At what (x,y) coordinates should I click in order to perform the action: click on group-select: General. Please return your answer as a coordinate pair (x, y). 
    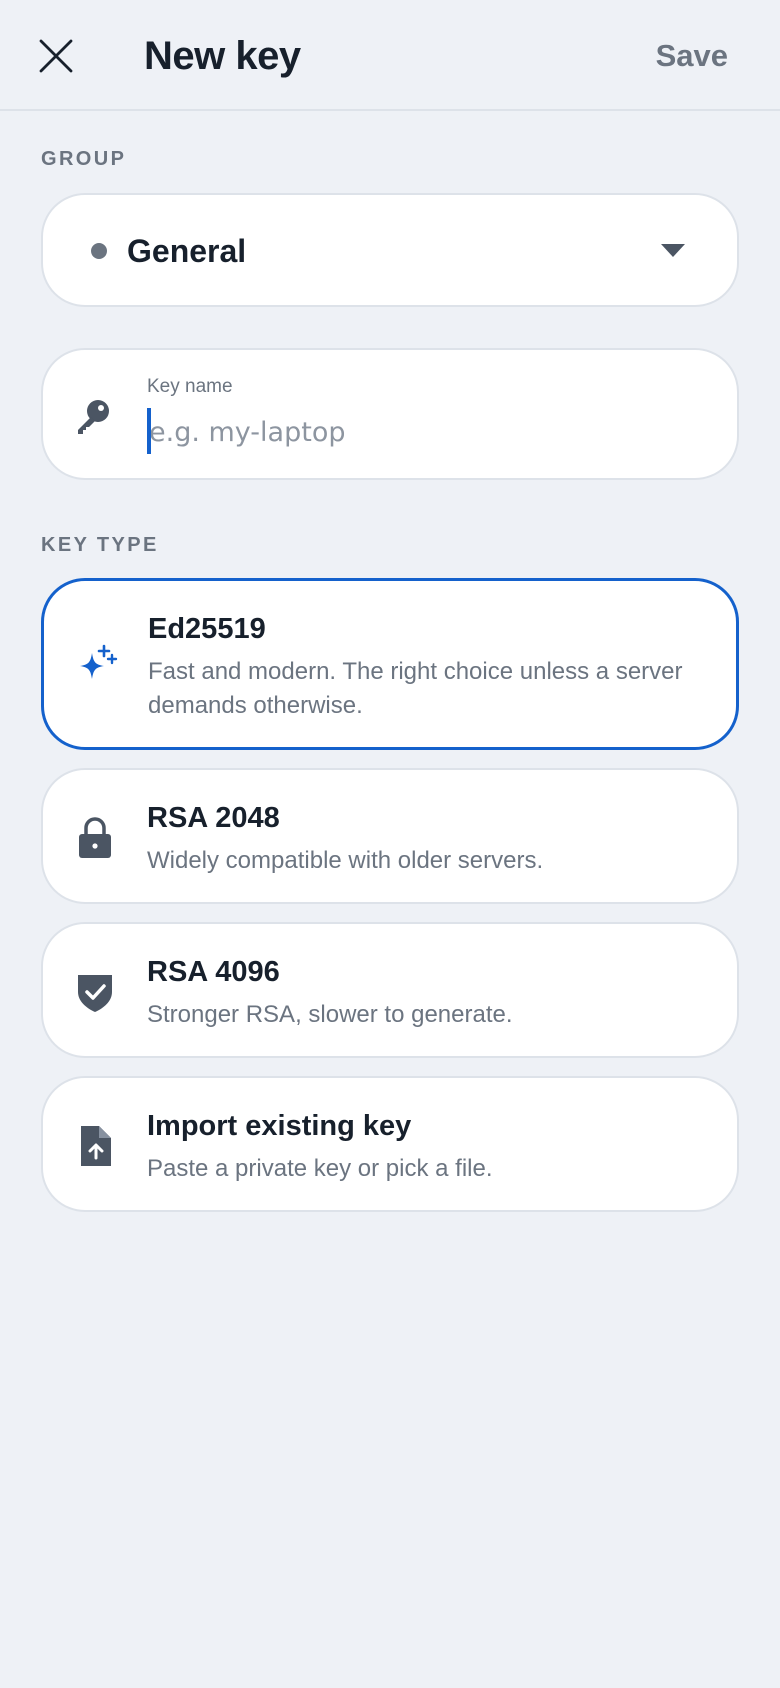
    Looking at the image, I should click on (390, 250).